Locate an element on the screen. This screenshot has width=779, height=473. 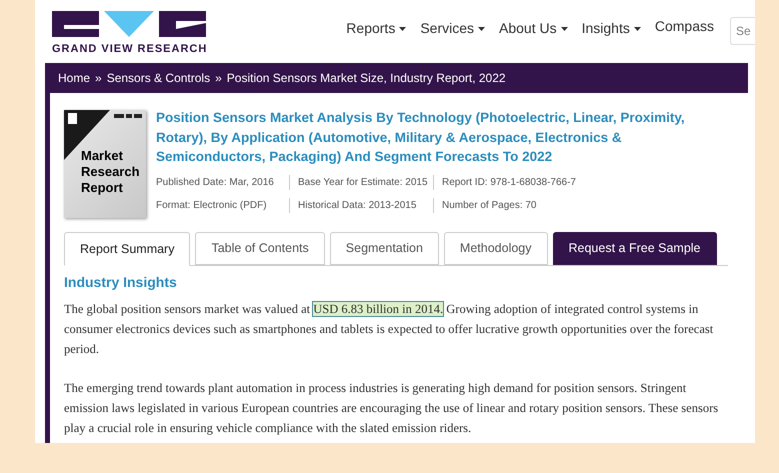
tab: Table of Contents is located at coordinates (260, 248).